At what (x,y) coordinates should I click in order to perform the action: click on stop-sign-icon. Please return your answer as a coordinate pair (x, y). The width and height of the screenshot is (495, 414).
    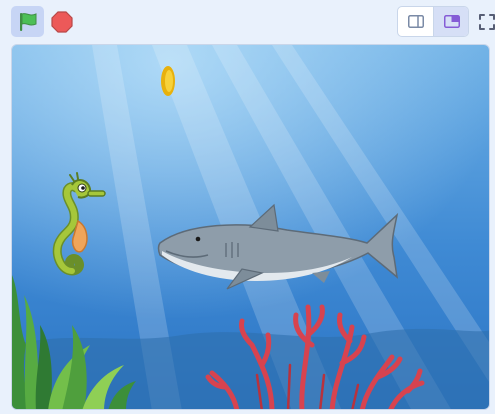
    Looking at the image, I should click on (62, 21).